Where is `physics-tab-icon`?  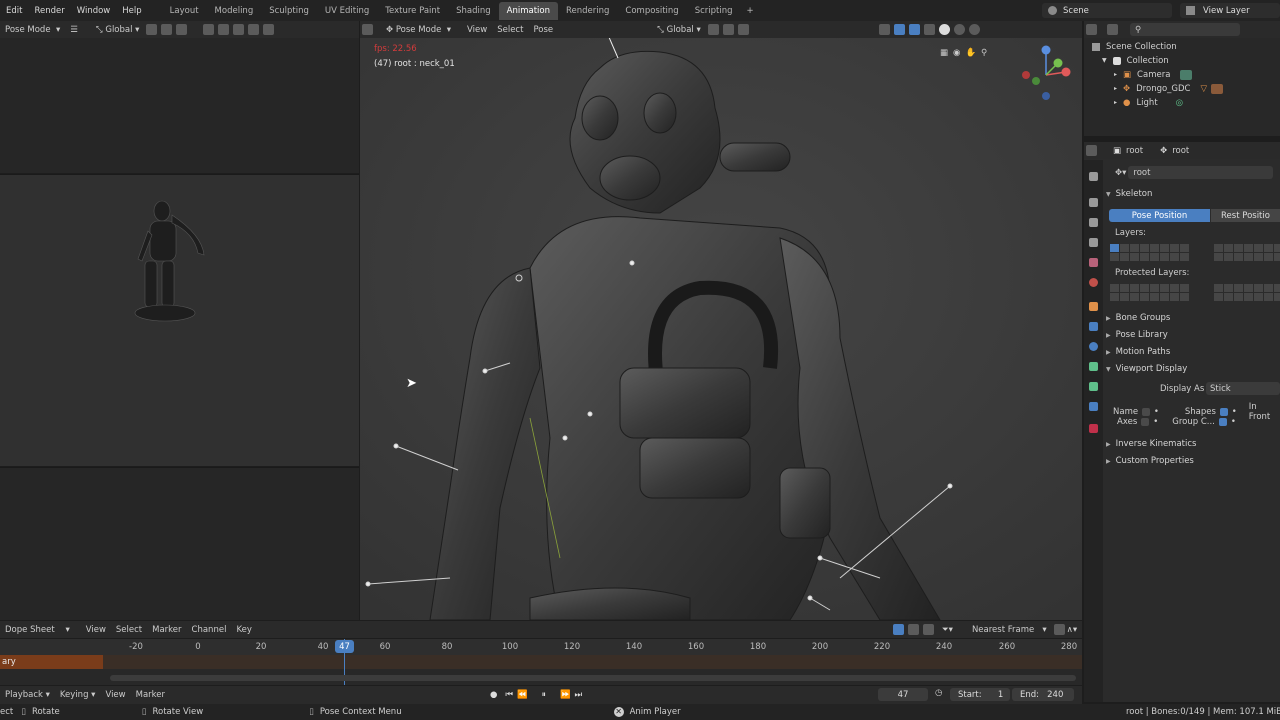 physics-tab-icon is located at coordinates (1093, 346).